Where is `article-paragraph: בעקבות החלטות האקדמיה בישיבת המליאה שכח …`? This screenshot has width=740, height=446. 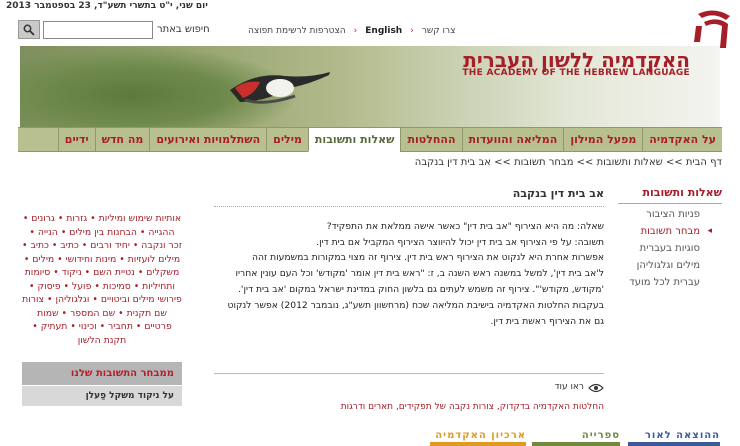 article-paragraph: בעקבות החלטות האקדמיה בישיבת המליאה שכח … is located at coordinates (415, 305).